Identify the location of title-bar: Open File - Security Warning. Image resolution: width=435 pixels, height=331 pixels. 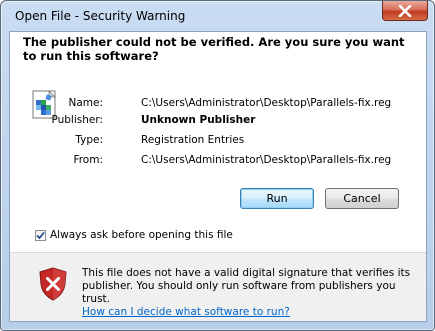
(217, 16).